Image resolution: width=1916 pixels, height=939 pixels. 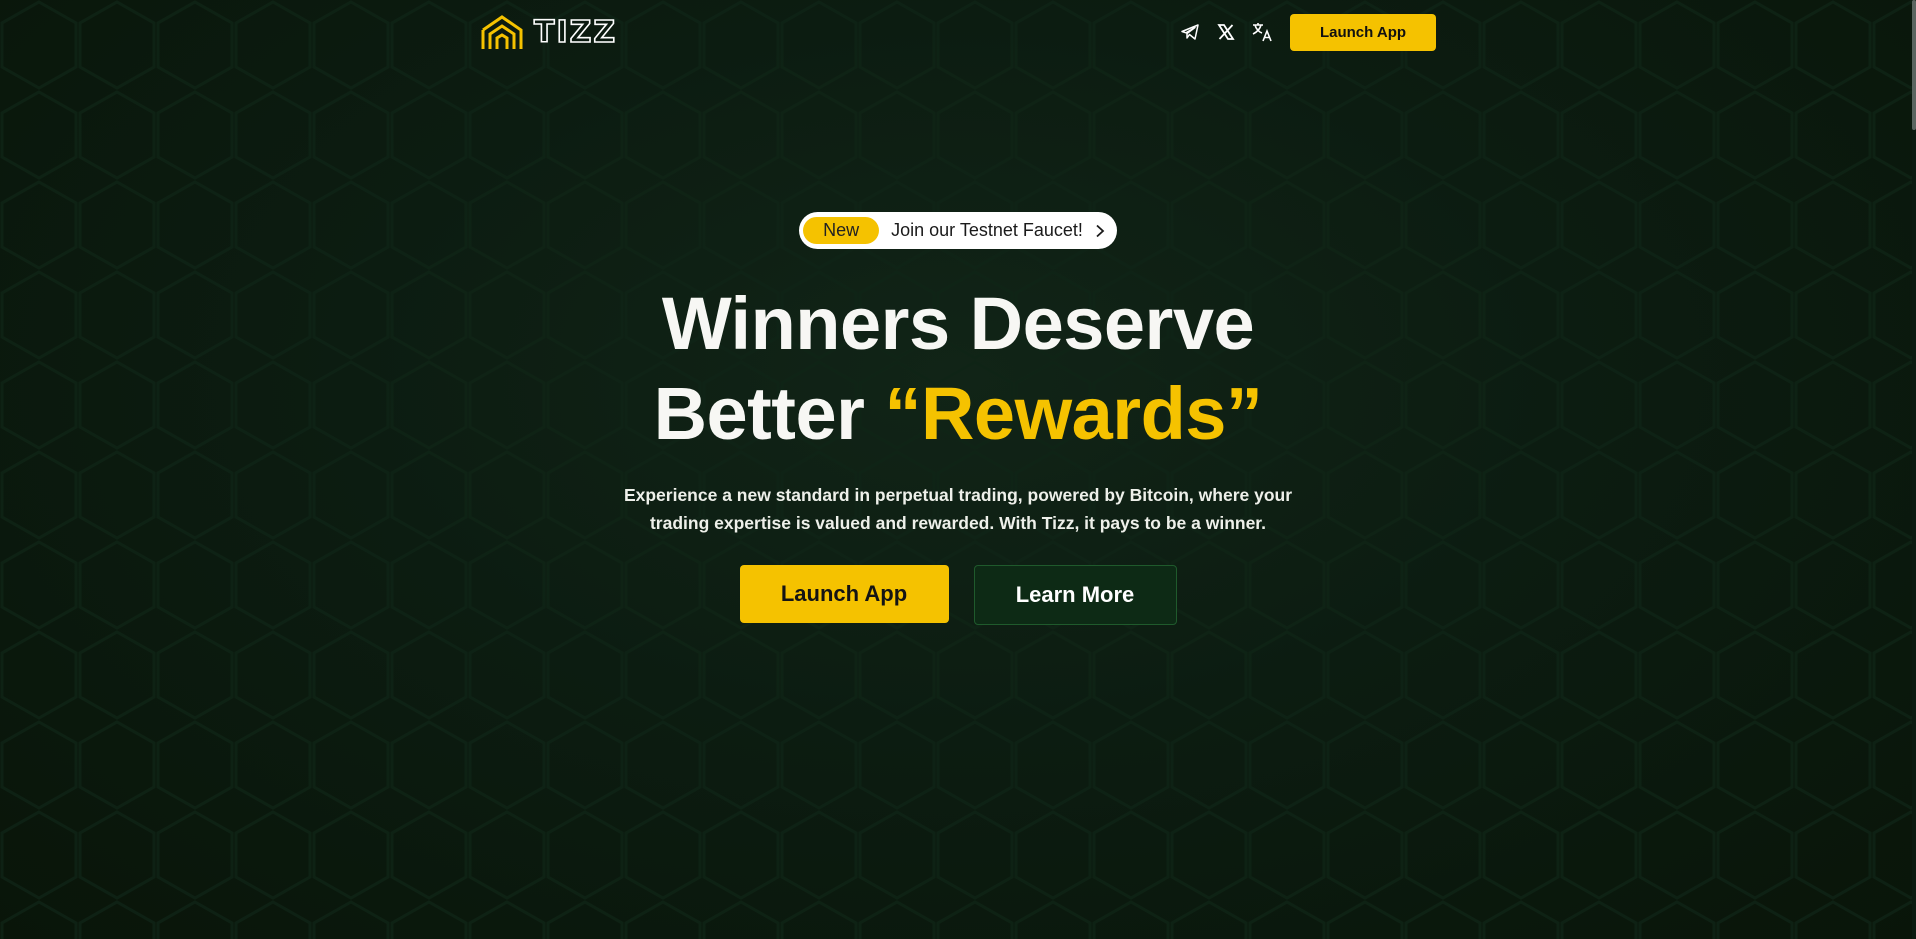 I want to click on testnet-faucet-banner: New Join our Testnet Faucet!, so click(x=958, y=230).